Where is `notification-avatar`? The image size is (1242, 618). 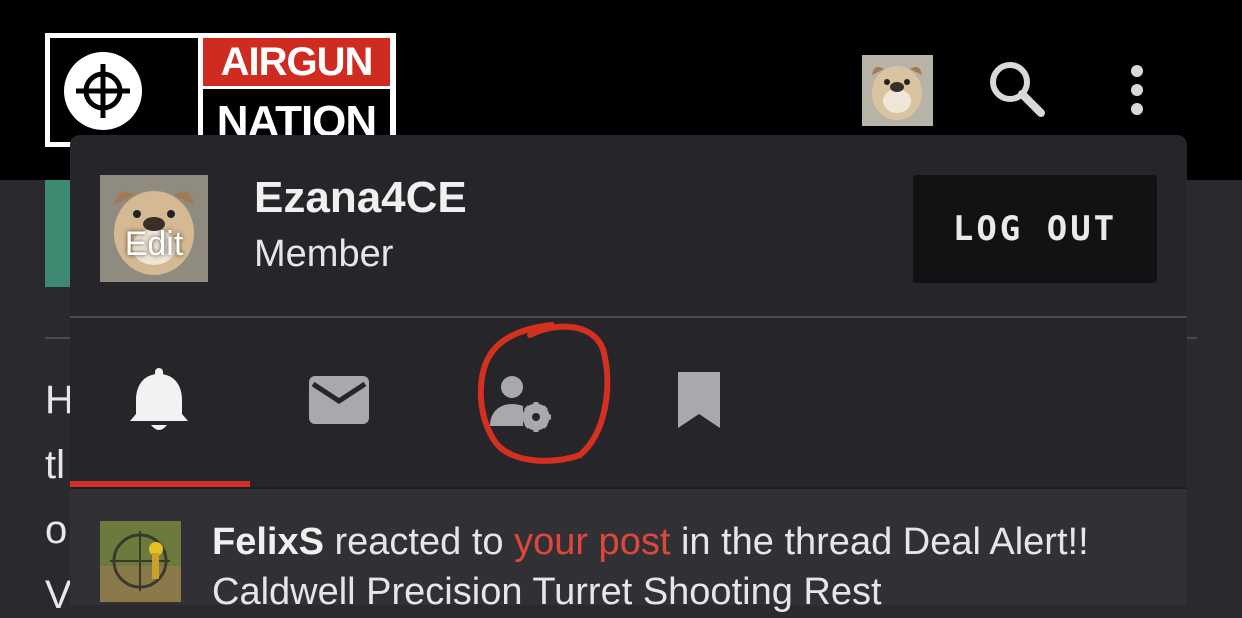
notification-avatar is located at coordinates (140, 561).